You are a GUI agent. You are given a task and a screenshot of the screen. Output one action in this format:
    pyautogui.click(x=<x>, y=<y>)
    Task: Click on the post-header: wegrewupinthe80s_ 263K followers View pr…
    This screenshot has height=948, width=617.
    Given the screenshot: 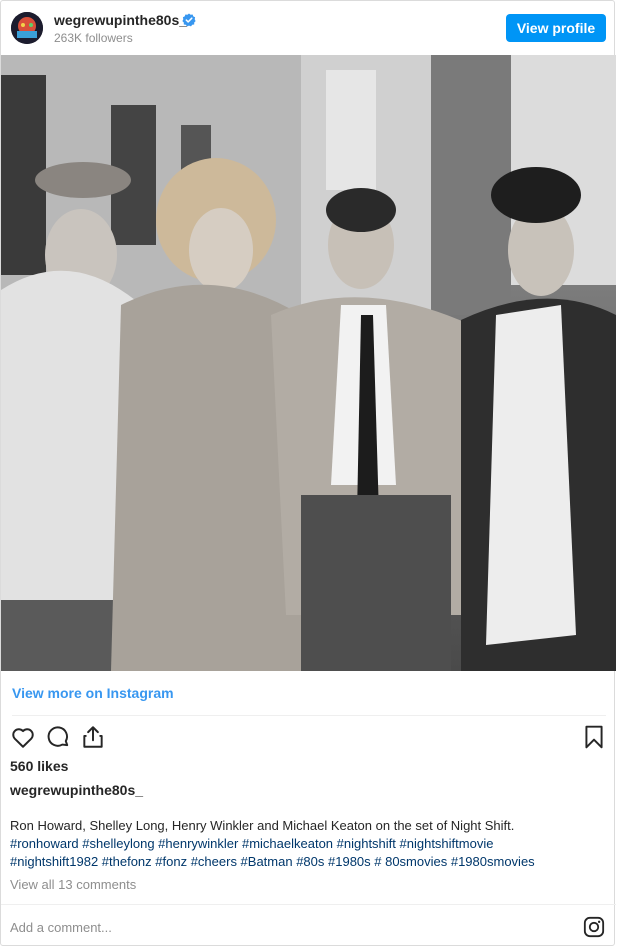 What is the action you would take?
    pyautogui.click(x=308, y=28)
    